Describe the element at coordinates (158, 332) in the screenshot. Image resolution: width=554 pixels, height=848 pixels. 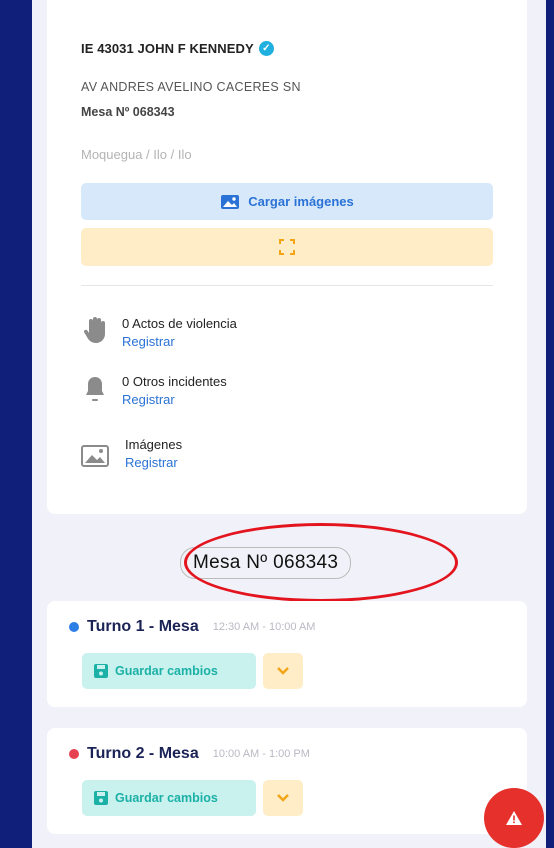
I see `incident-row-violence: 0 Actos de violencia Registrar` at that location.